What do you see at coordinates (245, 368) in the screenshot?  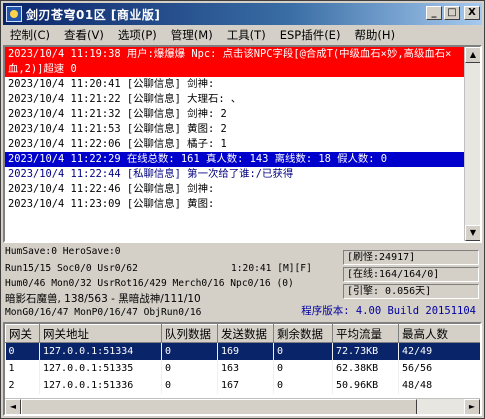 I see `table-cell: 163` at bounding box center [245, 368].